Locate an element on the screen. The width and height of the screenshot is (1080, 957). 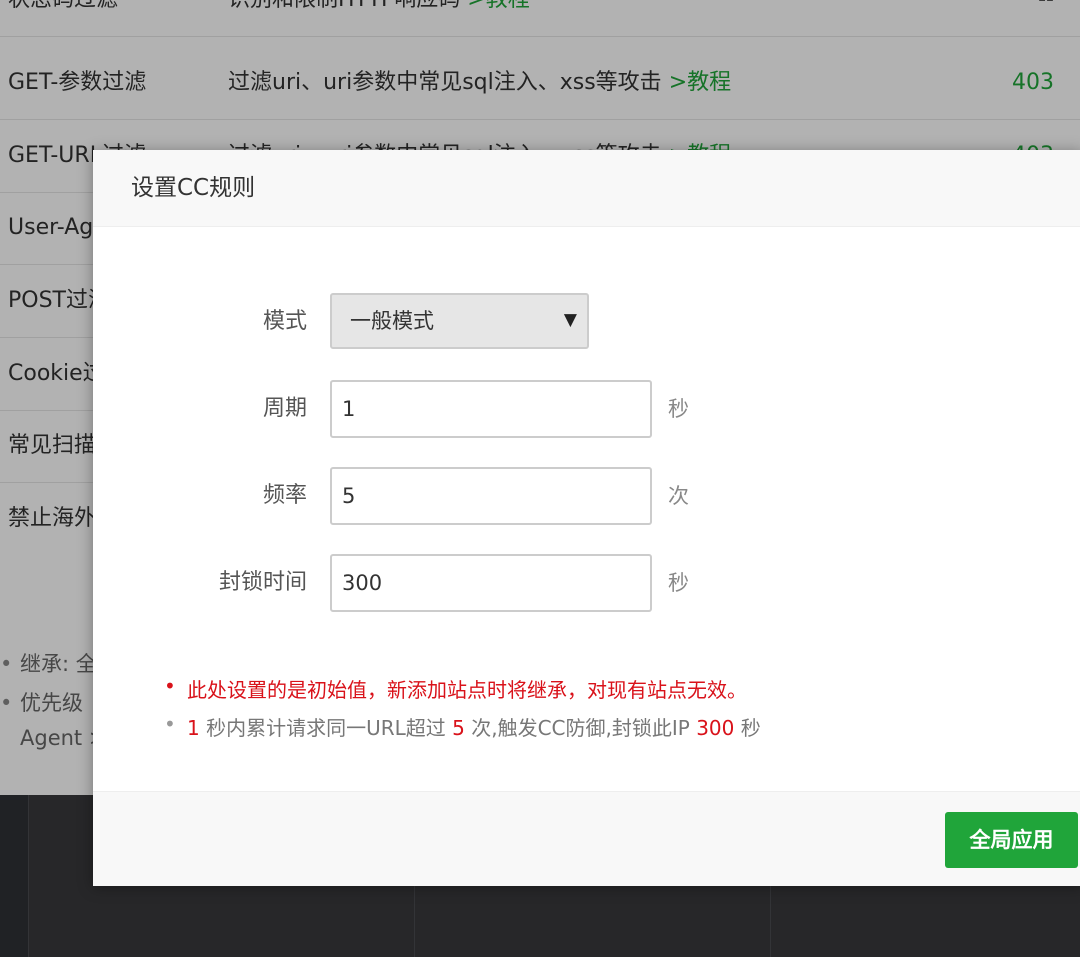
block-time-label: 封锁时间 is located at coordinates (262, 582).